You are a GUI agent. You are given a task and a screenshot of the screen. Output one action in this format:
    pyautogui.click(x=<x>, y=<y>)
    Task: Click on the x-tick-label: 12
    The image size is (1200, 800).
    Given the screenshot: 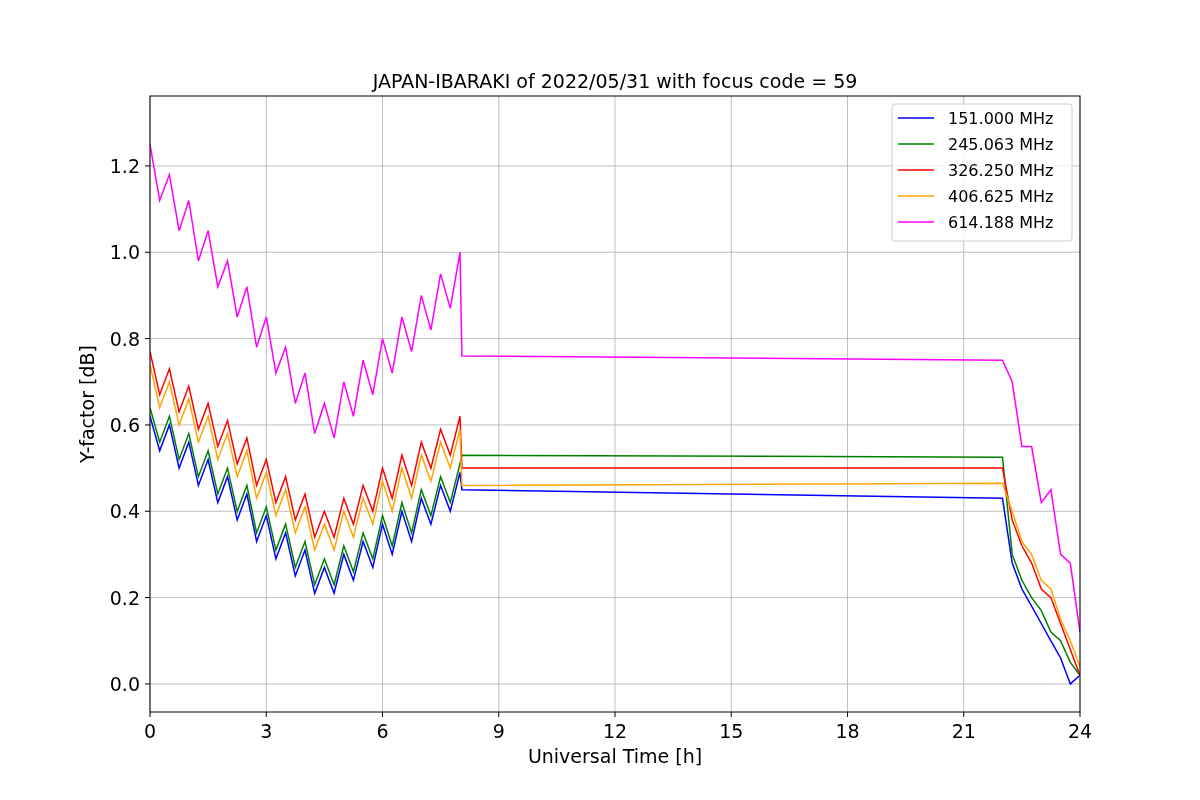 What is the action you would take?
    pyautogui.click(x=615, y=731)
    